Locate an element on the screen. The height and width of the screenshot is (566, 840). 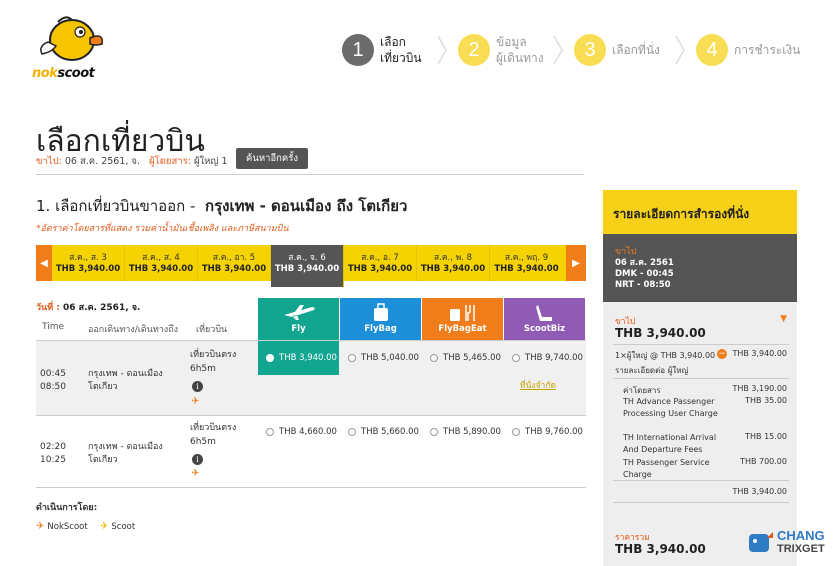
operator-name: NokScoot is located at coordinates (67, 526).